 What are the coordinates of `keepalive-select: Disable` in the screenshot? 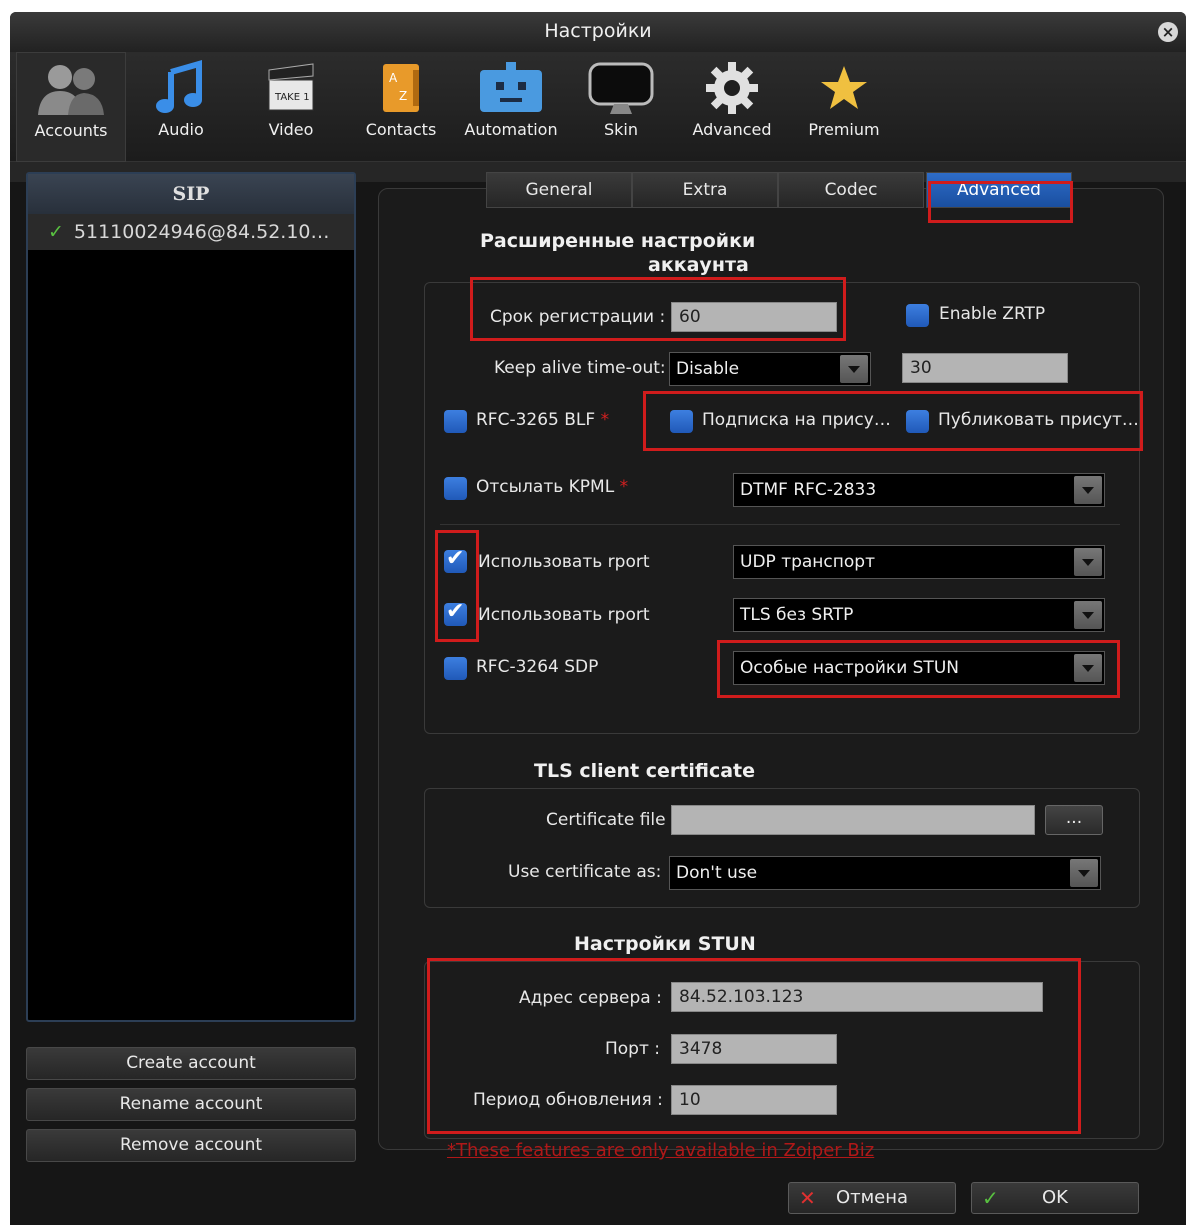 It's located at (770, 369).